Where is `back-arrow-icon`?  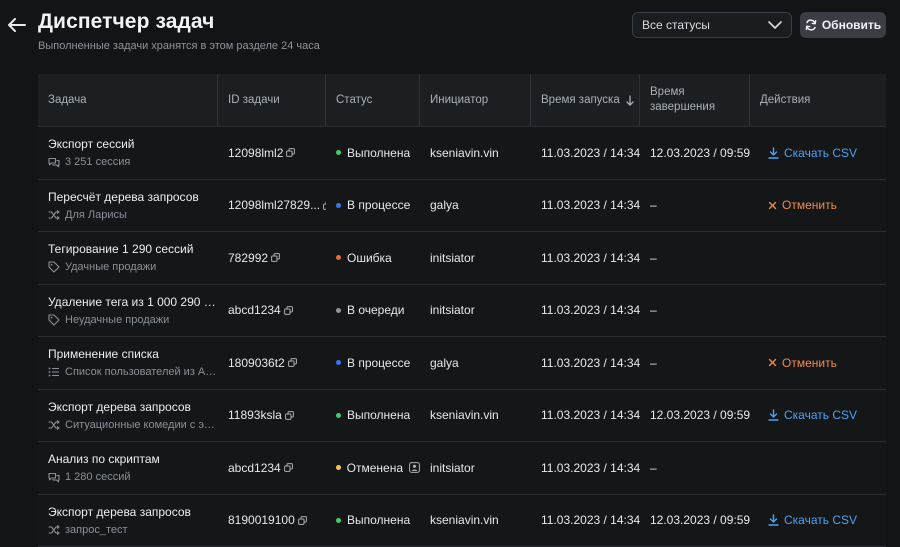
back-arrow-icon is located at coordinates (17, 25).